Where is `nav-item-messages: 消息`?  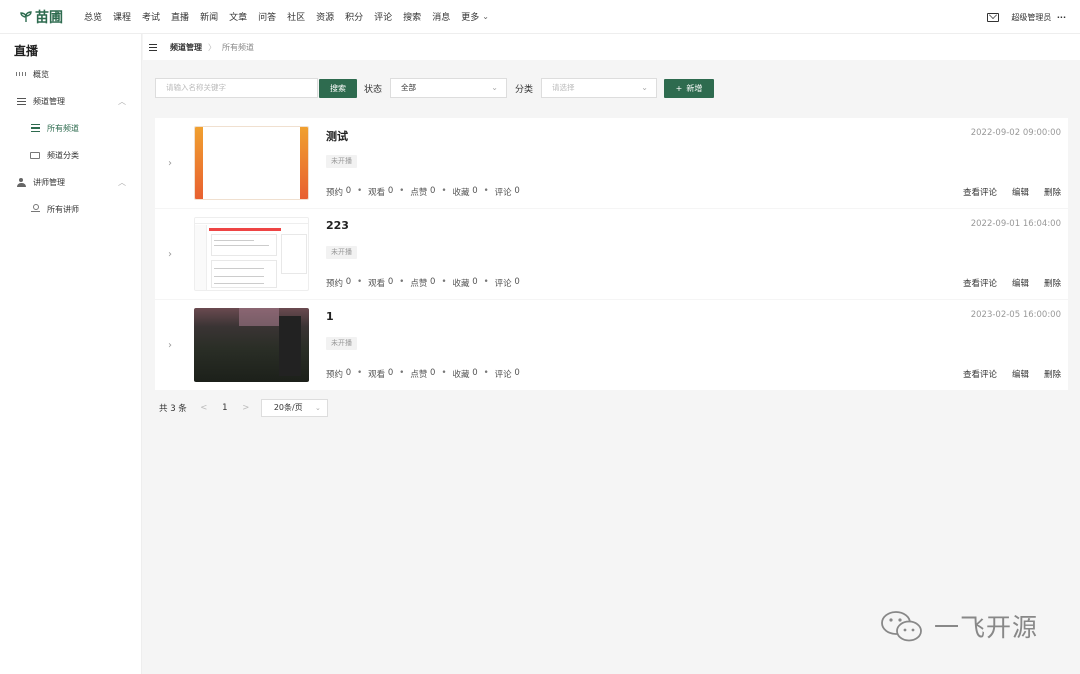 nav-item-messages: 消息 is located at coordinates (441, 16).